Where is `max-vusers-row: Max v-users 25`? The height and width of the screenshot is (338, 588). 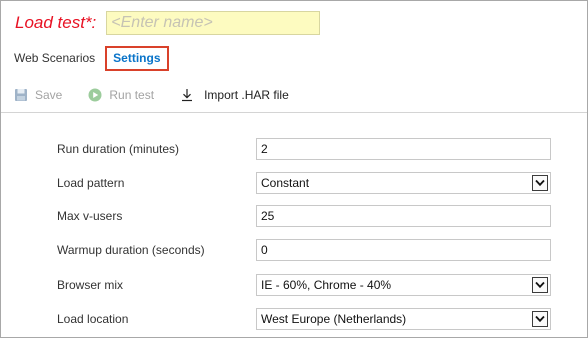 max-vusers-row: Max v-users 25 is located at coordinates (304, 216).